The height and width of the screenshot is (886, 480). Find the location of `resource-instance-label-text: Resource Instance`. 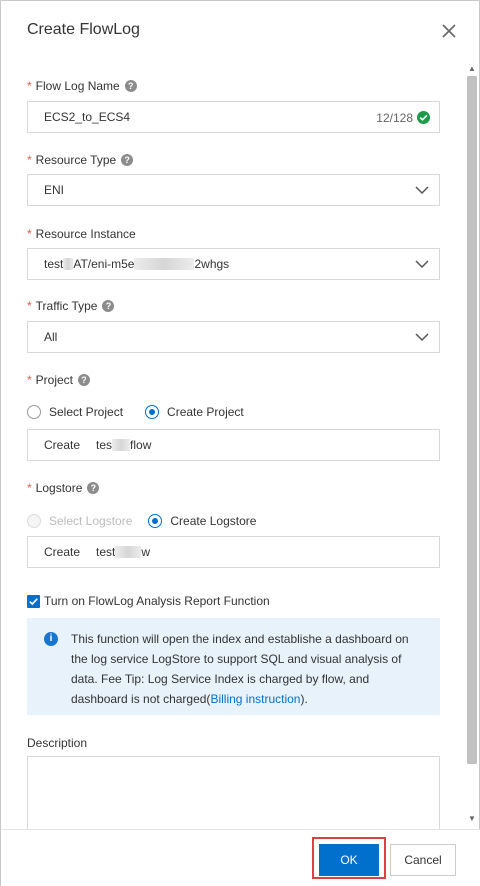

resource-instance-label-text: Resource Instance is located at coordinates (85, 234).